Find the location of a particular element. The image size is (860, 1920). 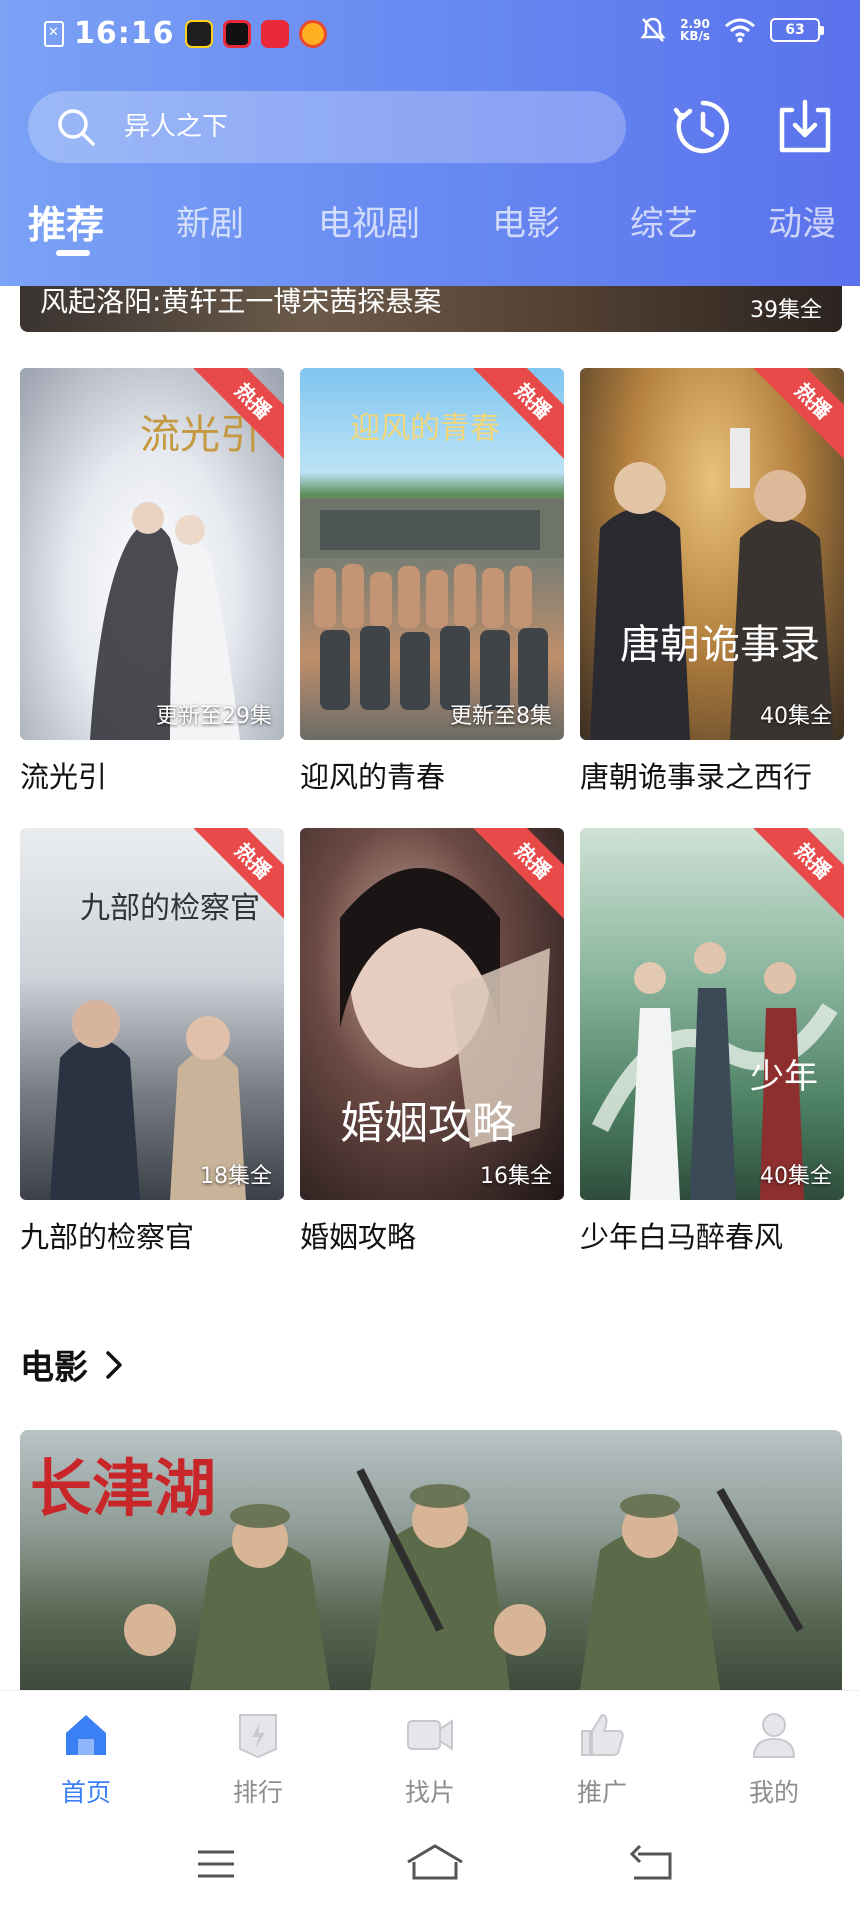

banner-title: 风起洛阳:黄轩王一博宋茜探悬案 is located at coordinates (241, 301).